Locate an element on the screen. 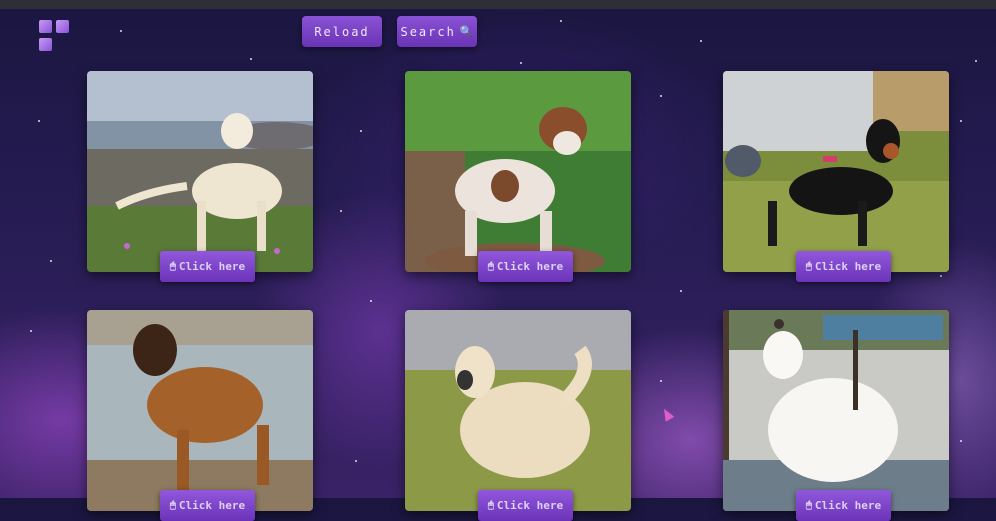 Image resolution: width=996 pixels, height=521 pixels. reload-label: Reload is located at coordinates (342, 31).